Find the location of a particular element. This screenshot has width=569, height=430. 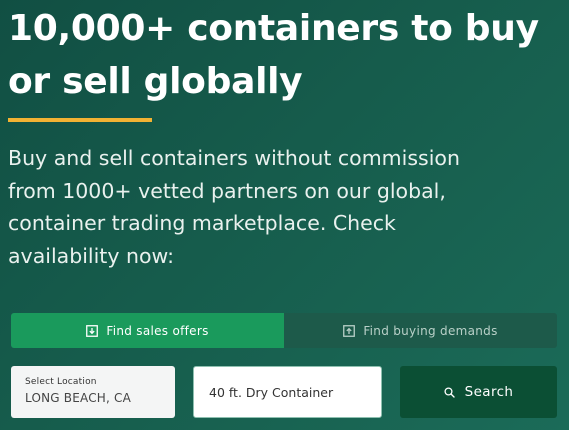

location-value: LONG BEACH, CA is located at coordinates (78, 398).